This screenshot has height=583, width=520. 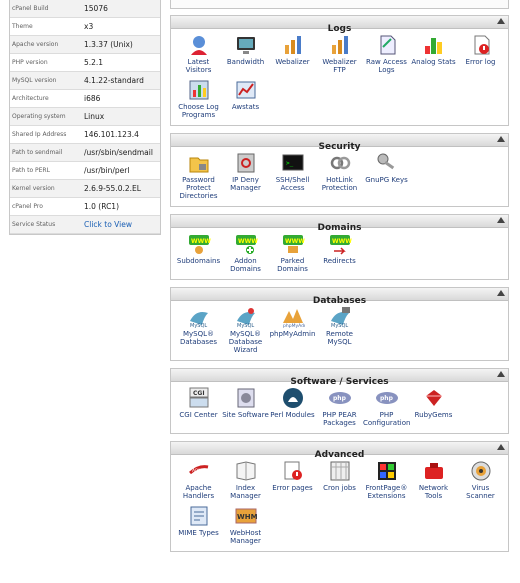 I want to click on svg-text: phpMyAdmin, so click(x=294, y=326).